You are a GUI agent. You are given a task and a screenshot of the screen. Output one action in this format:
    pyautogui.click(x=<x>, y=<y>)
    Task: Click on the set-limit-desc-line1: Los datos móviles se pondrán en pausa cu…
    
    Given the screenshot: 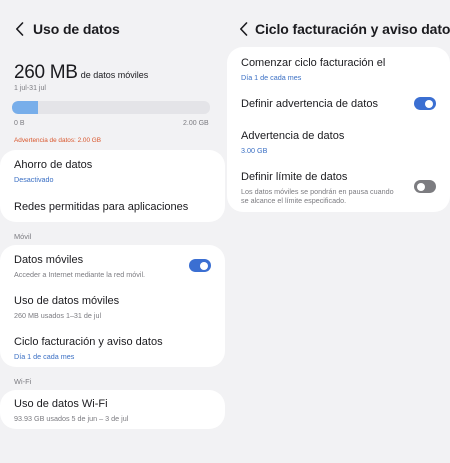 What is the action you would take?
    pyautogui.click(x=317, y=191)
    